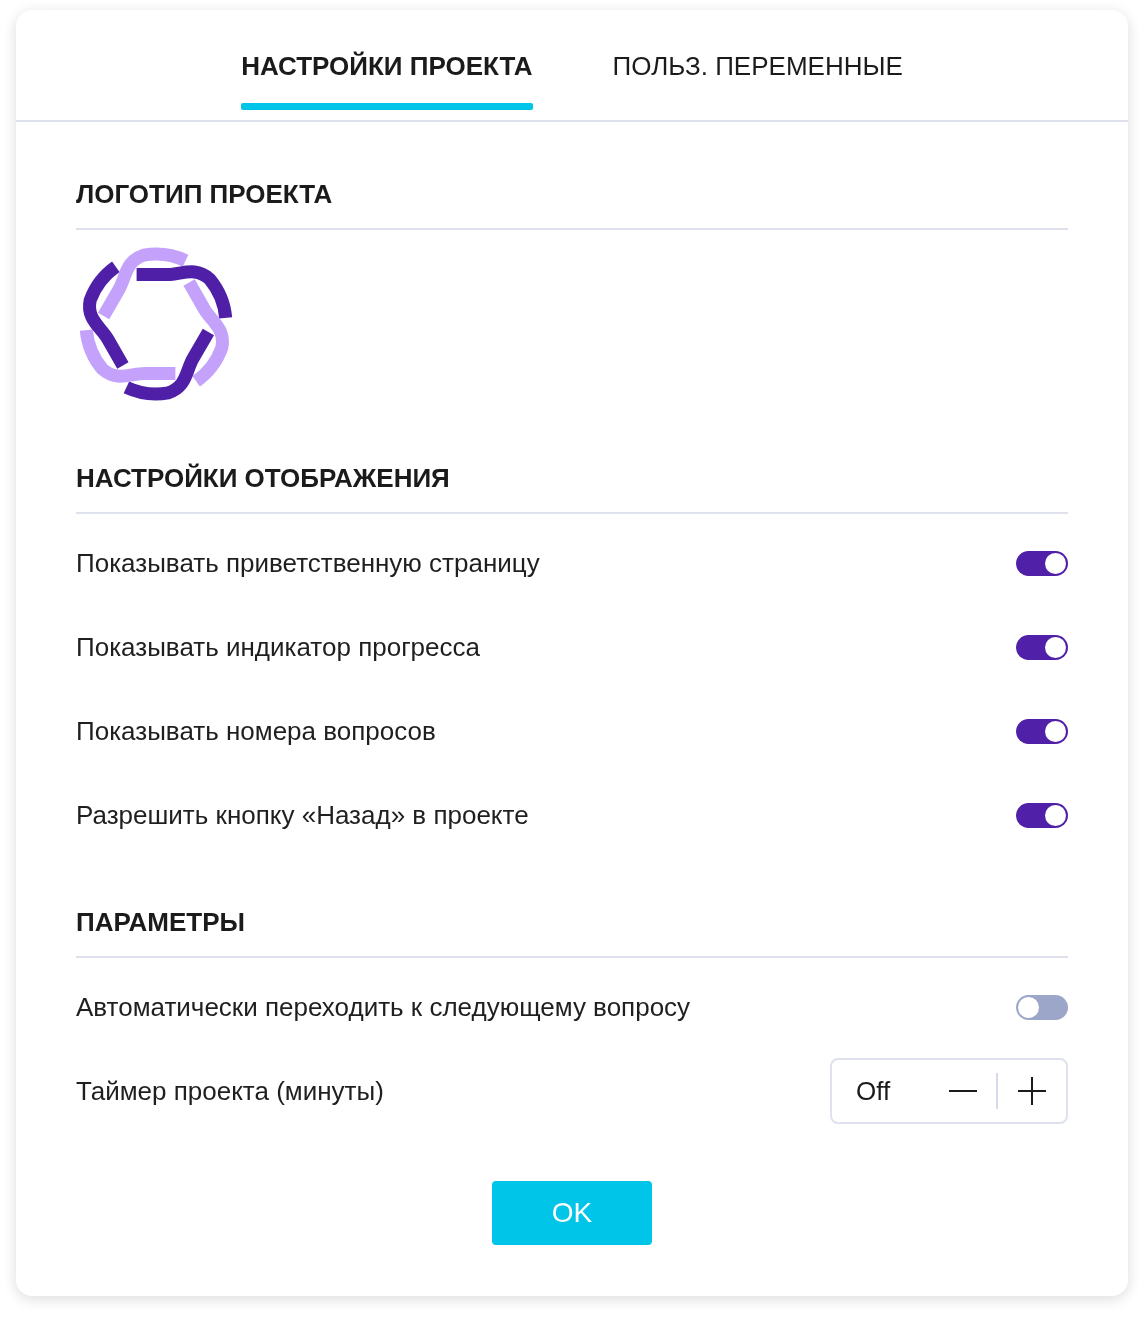 The width and height of the screenshot is (1144, 1326). What do you see at coordinates (963, 1091) in the screenshot?
I see `minus-icon` at bounding box center [963, 1091].